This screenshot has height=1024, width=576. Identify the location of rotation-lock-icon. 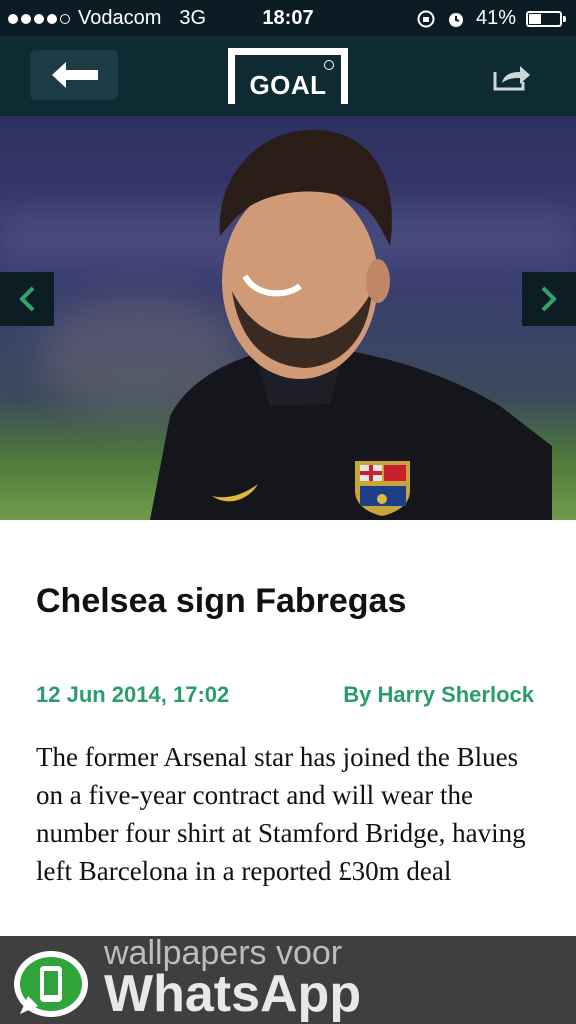
(426, 18).